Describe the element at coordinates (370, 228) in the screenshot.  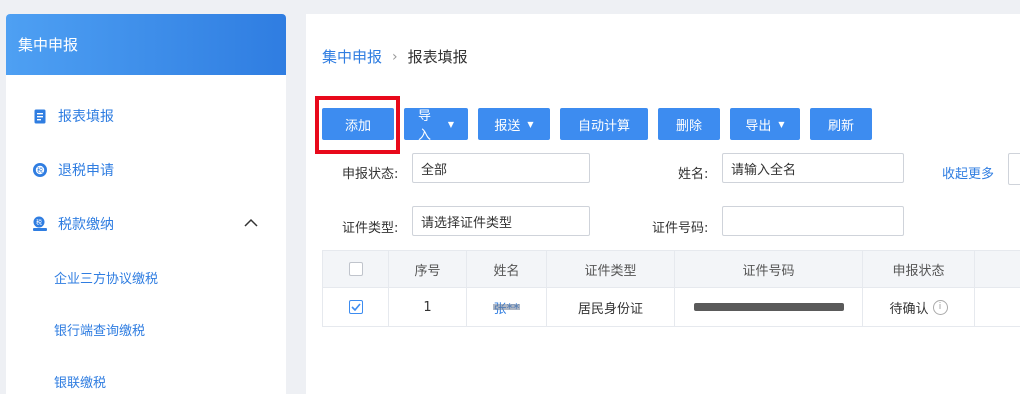
I see `id-type-filter-label: 证件类型:` at that location.